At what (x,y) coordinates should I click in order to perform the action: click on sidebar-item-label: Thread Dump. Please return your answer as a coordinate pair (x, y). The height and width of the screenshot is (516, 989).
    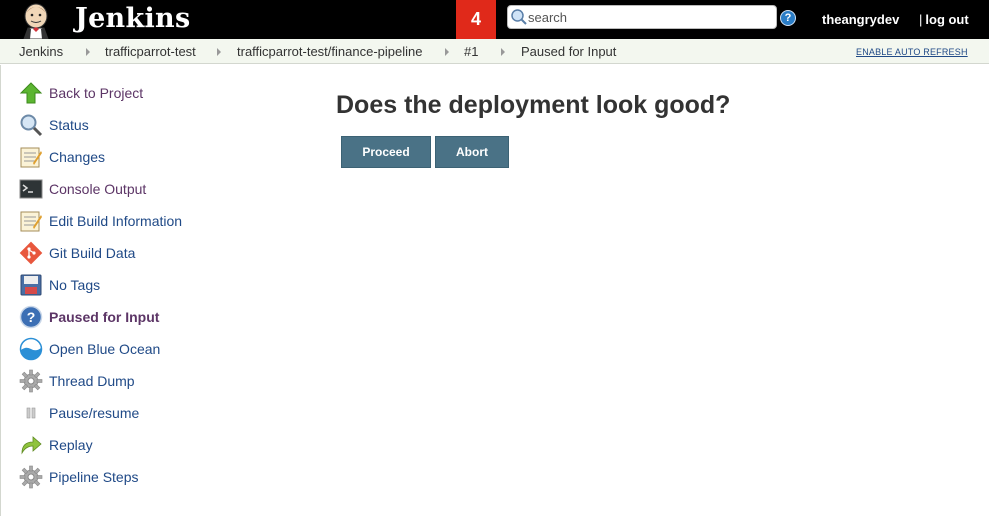
    Looking at the image, I should click on (92, 381).